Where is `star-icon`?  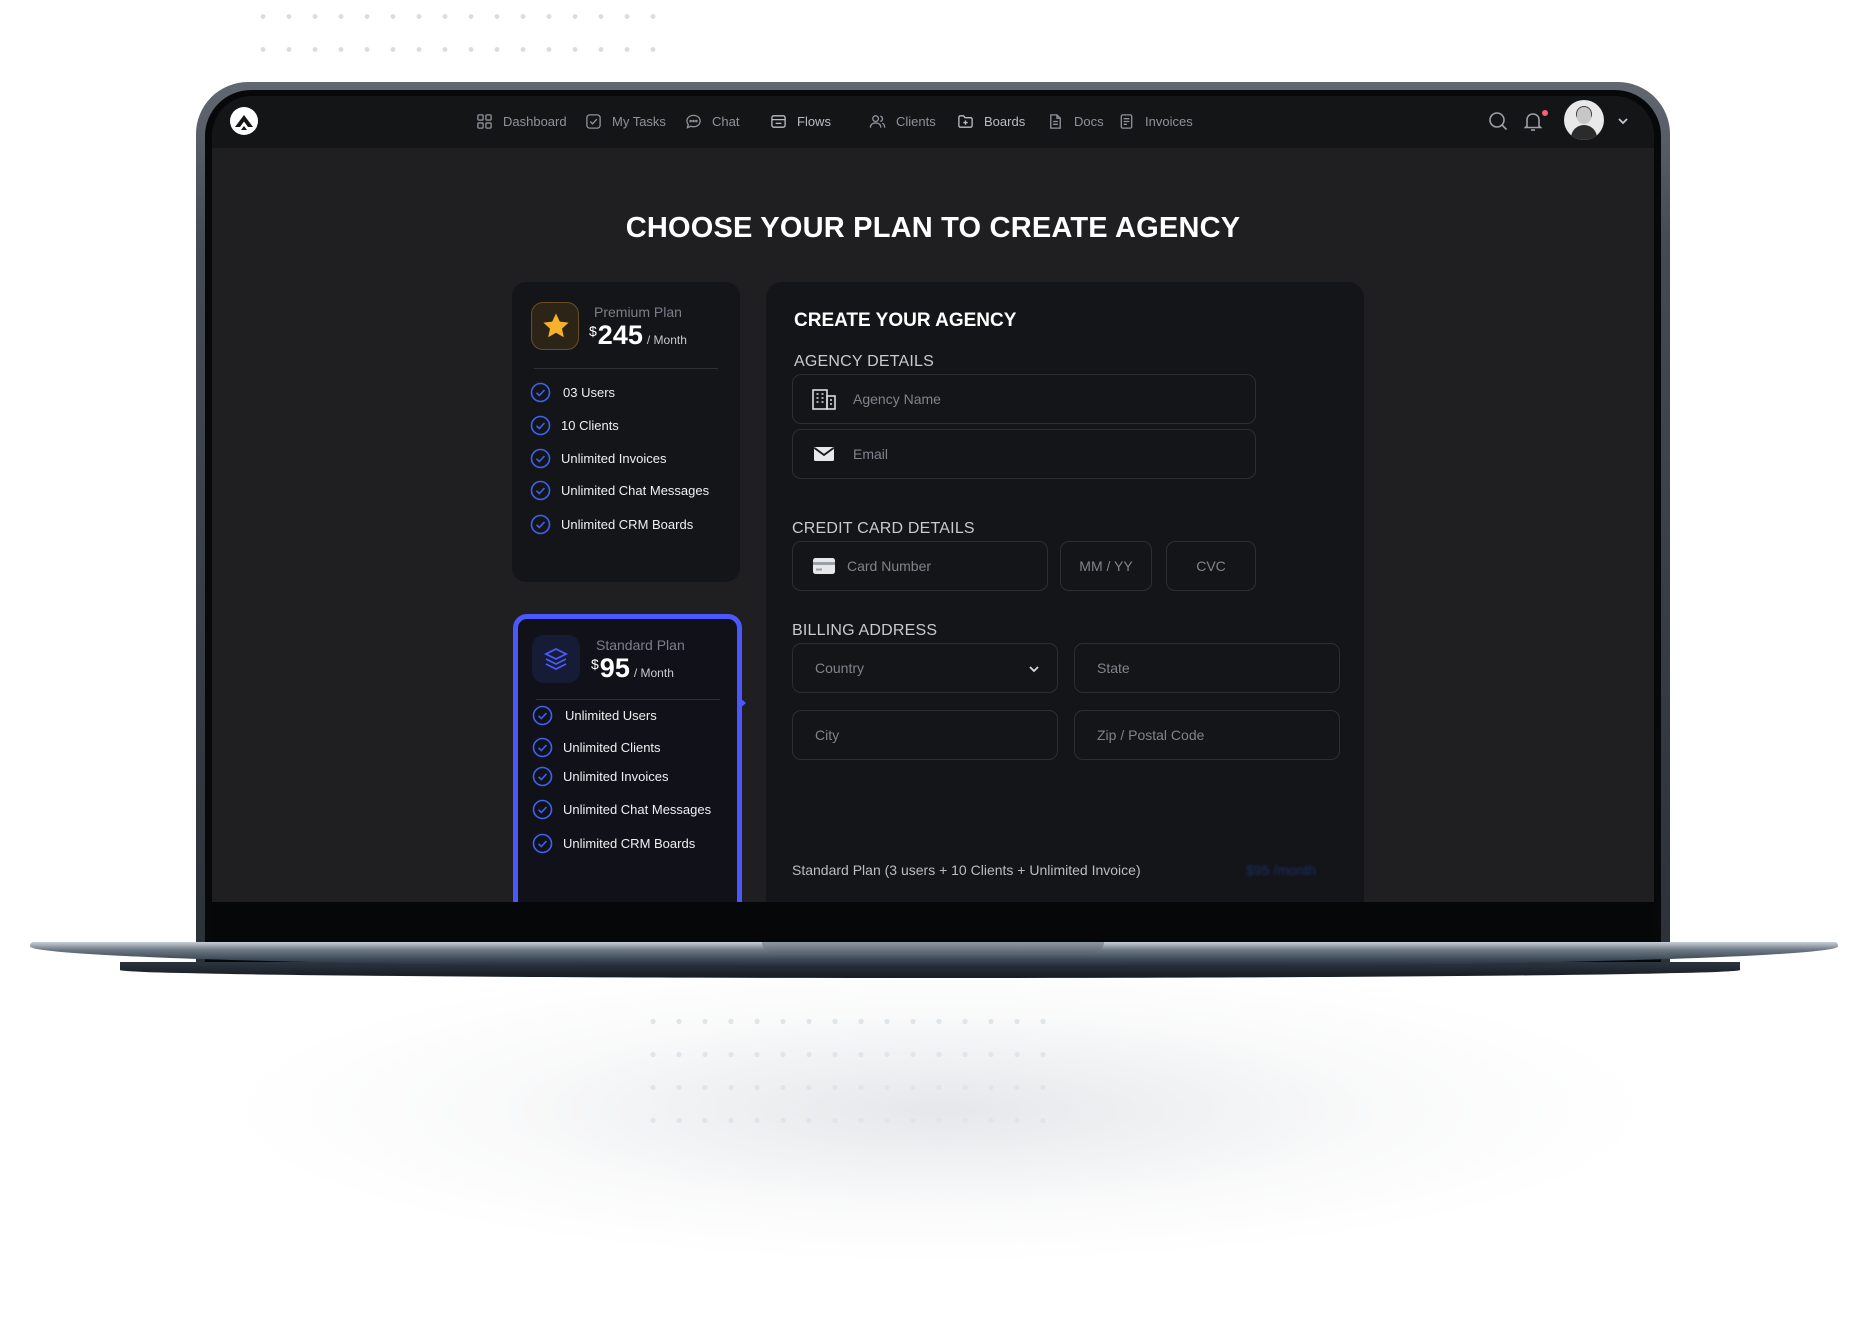
star-icon is located at coordinates (556, 325).